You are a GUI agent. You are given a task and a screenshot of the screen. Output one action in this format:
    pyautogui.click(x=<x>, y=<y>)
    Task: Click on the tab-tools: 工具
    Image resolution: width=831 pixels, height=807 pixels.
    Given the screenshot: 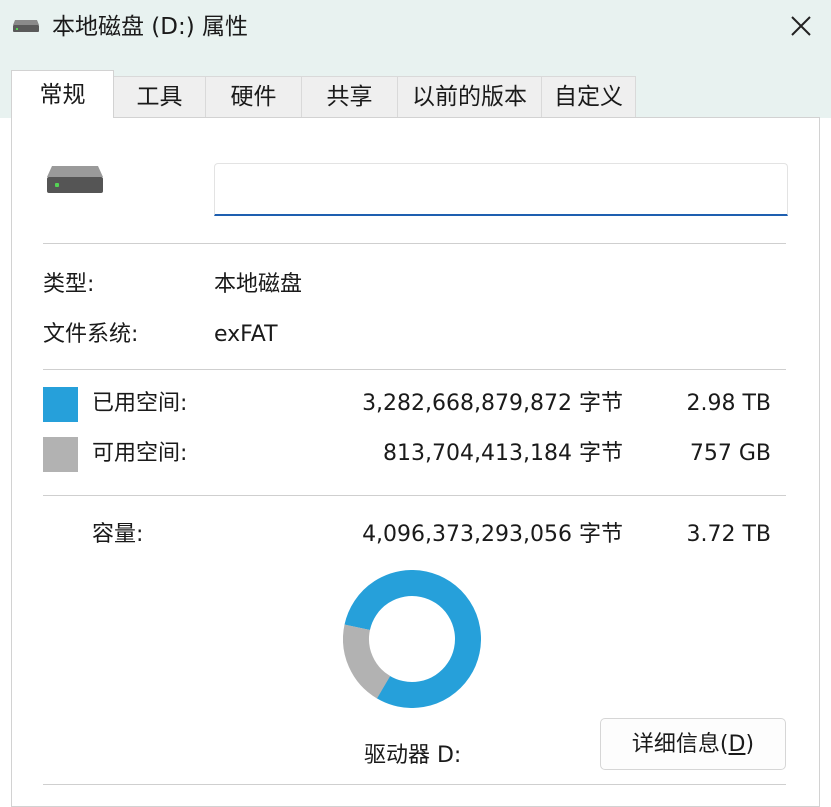 What is the action you would take?
    pyautogui.click(x=159, y=96)
    